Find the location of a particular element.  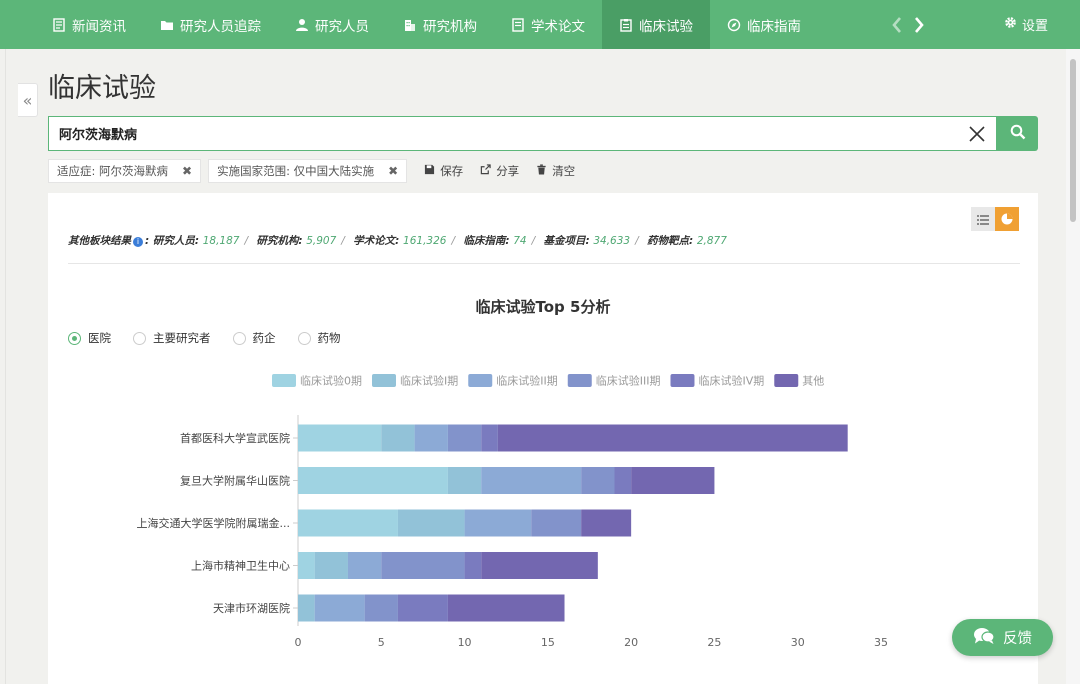

left-rule is located at coordinates (3, 366).